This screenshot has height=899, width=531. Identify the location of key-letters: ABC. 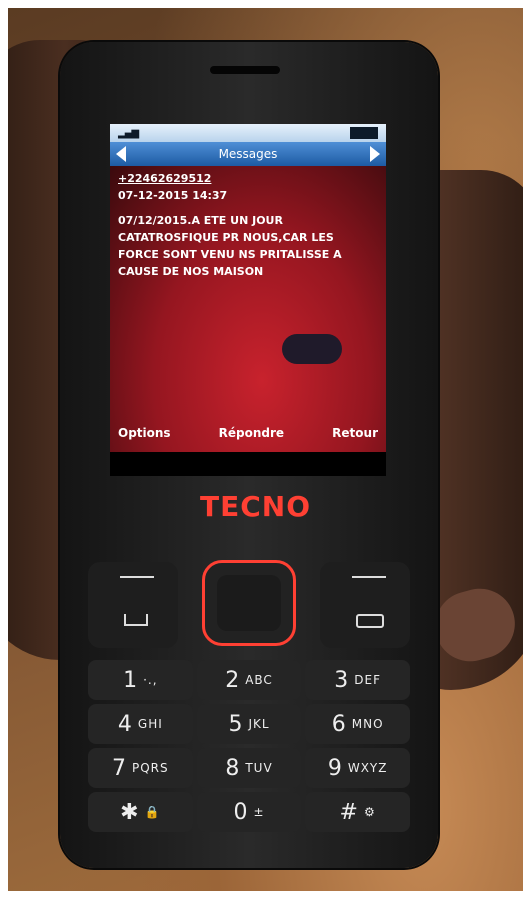
(259, 680).